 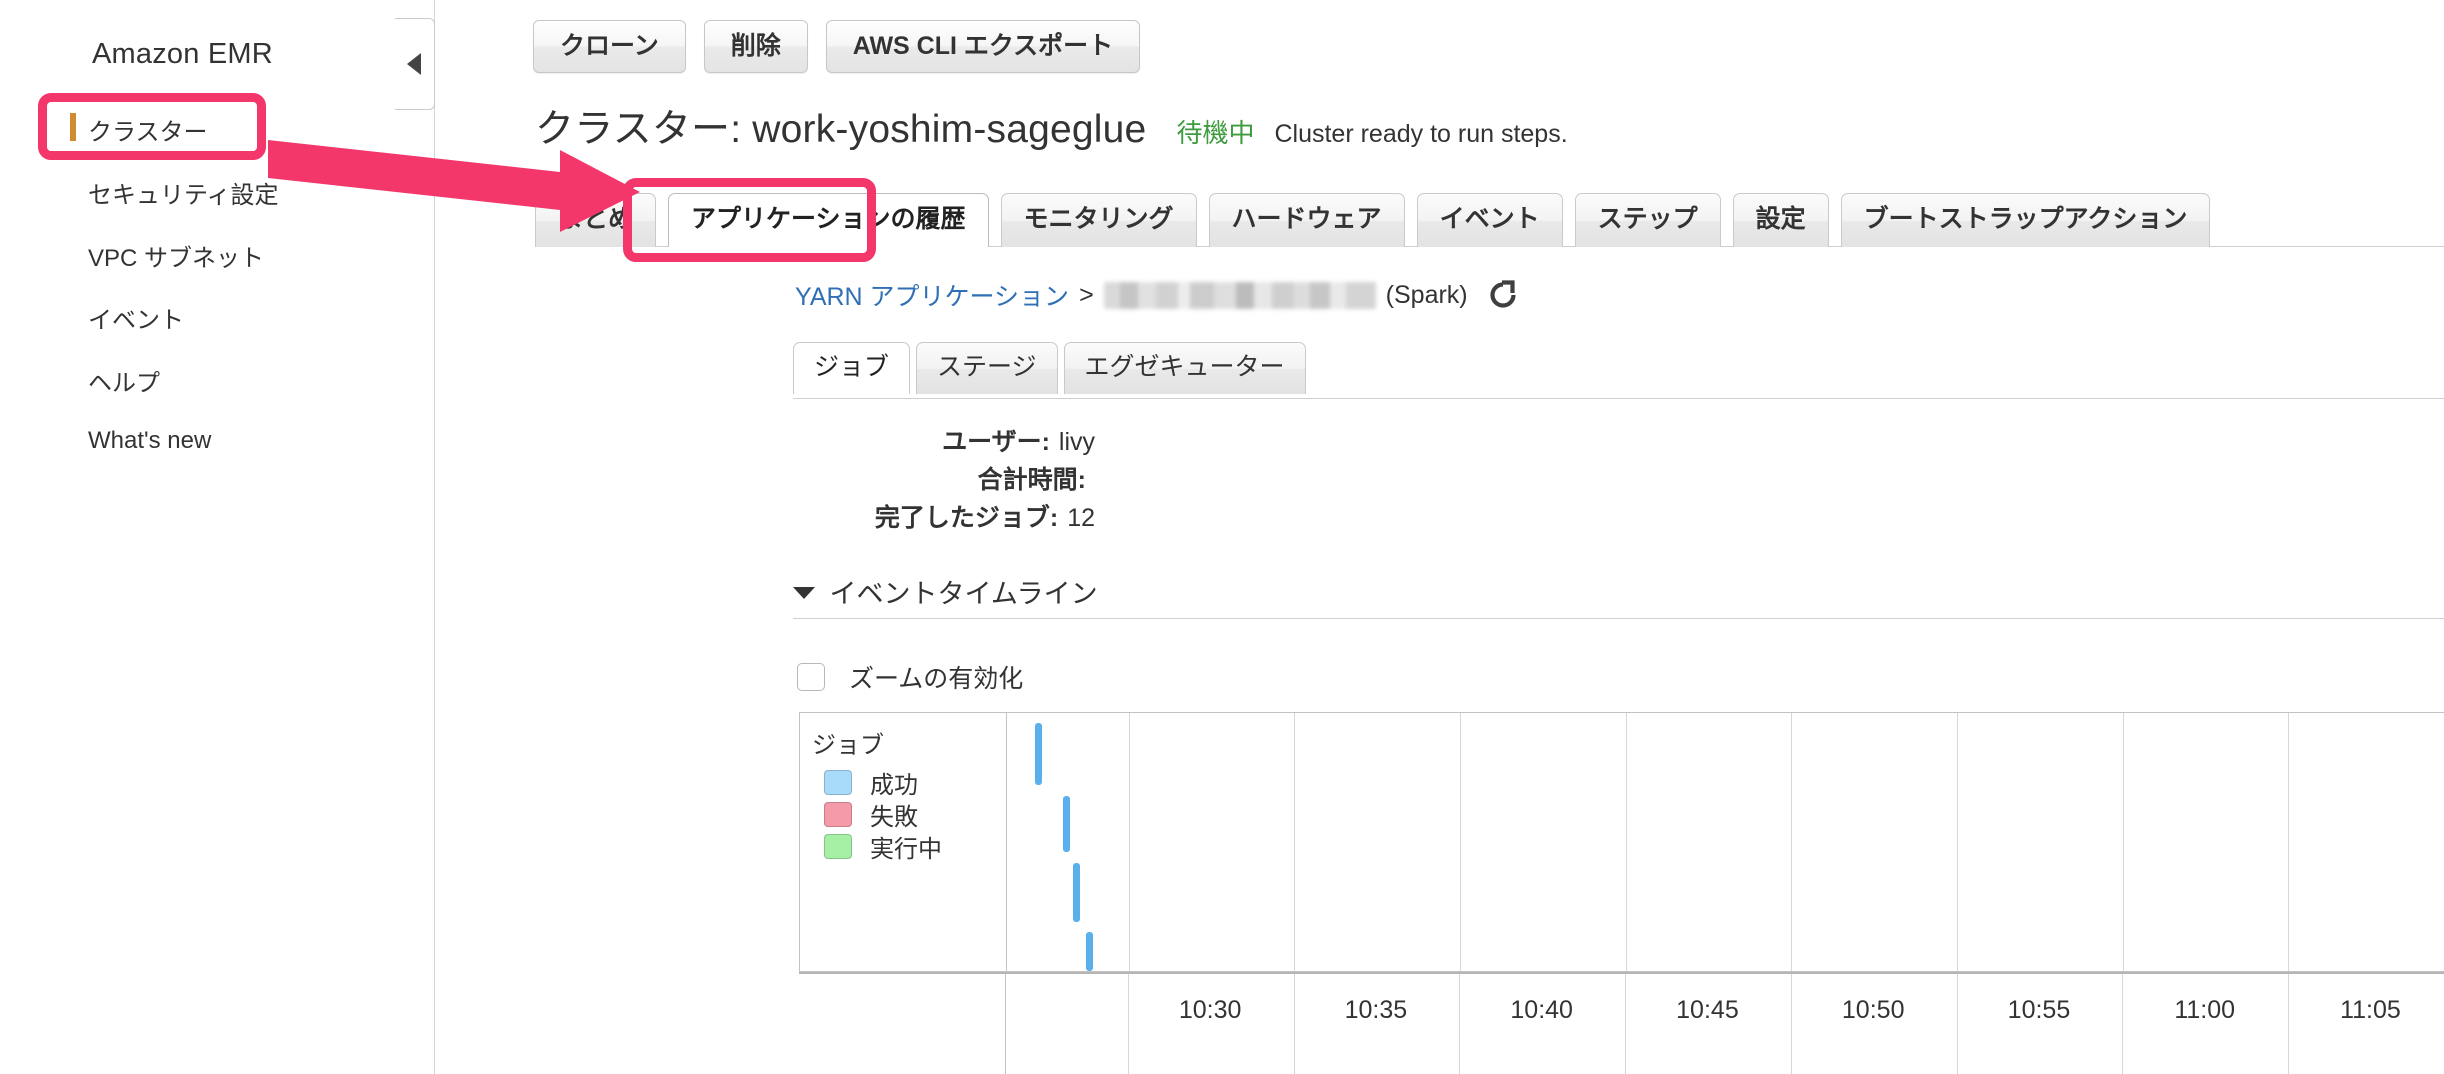 What do you see at coordinates (987, 368) in the screenshot?
I see `subtab-stages: ステージ` at bounding box center [987, 368].